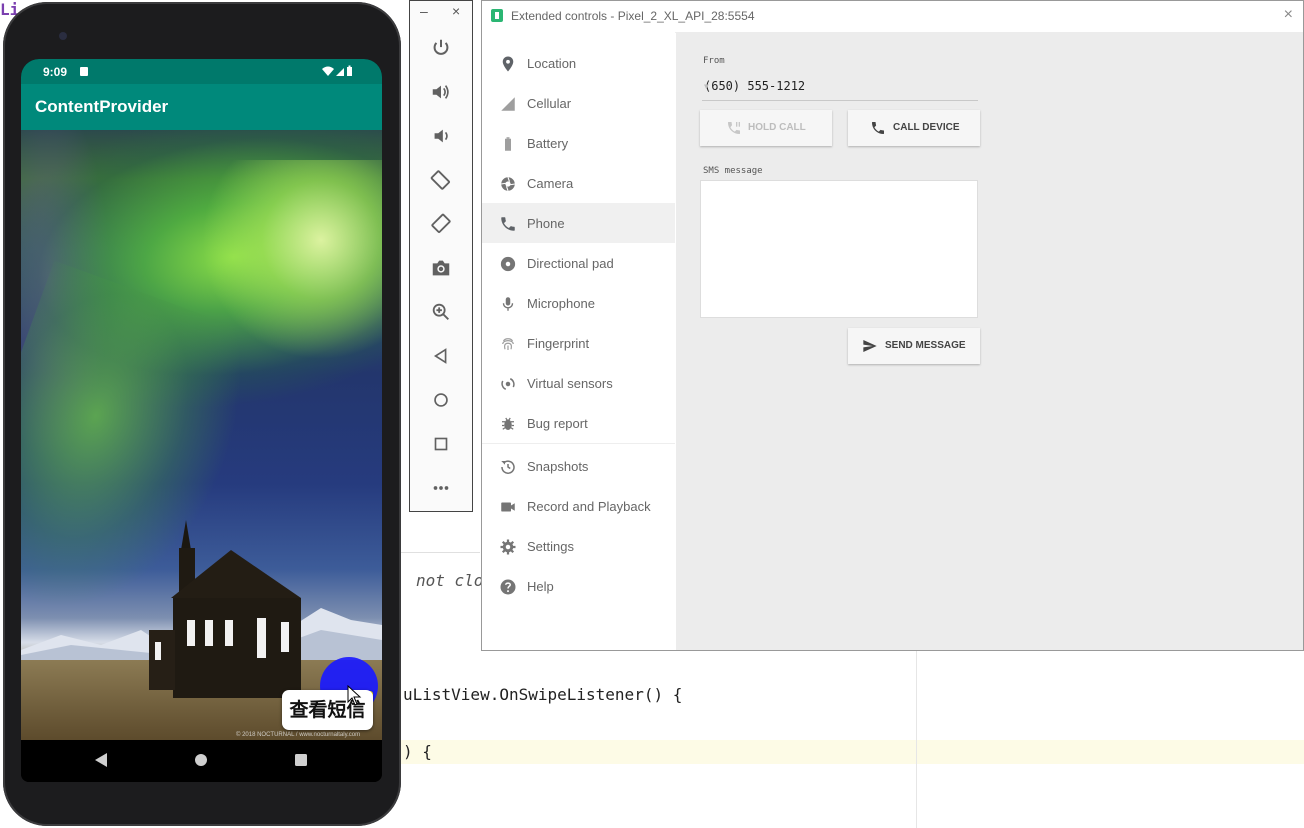  I want to click on app-title: ContentProvider, so click(102, 106).